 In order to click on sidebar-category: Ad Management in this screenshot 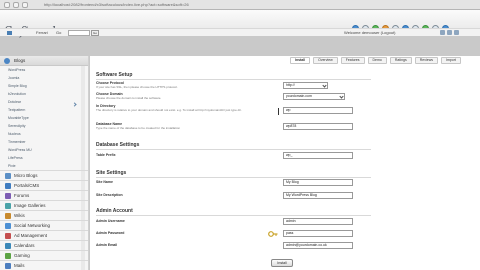, I will do `click(44, 235)`.